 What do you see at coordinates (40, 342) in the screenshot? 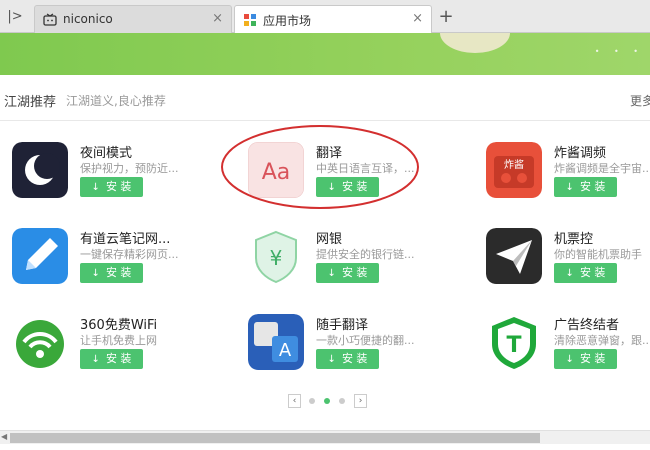
I see `wifi-icon` at bounding box center [40, 342].